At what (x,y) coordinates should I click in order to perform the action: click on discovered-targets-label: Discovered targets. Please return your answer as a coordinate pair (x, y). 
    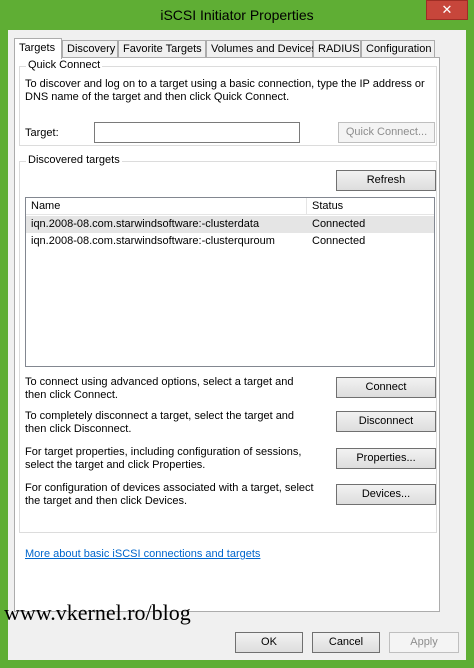
    Looking at the image, I should click on (74, 160).